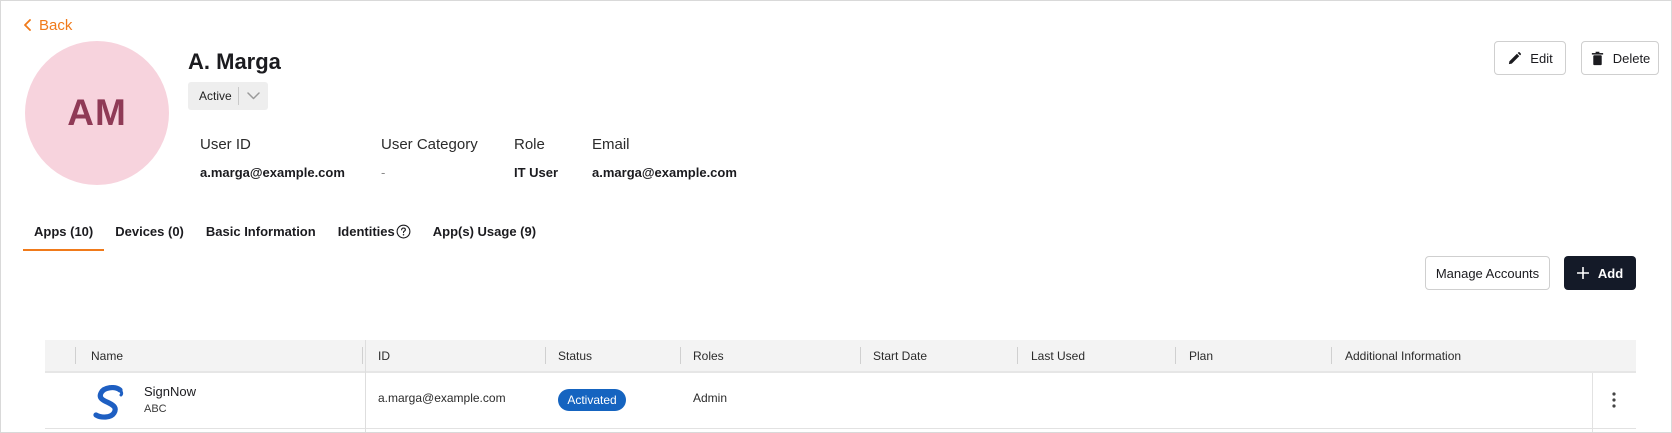 This screenshot has height=433, width=1672. Describe the element at coordinates (1592, 402) in the screenshot. I see `actions-column-divider` at that location.